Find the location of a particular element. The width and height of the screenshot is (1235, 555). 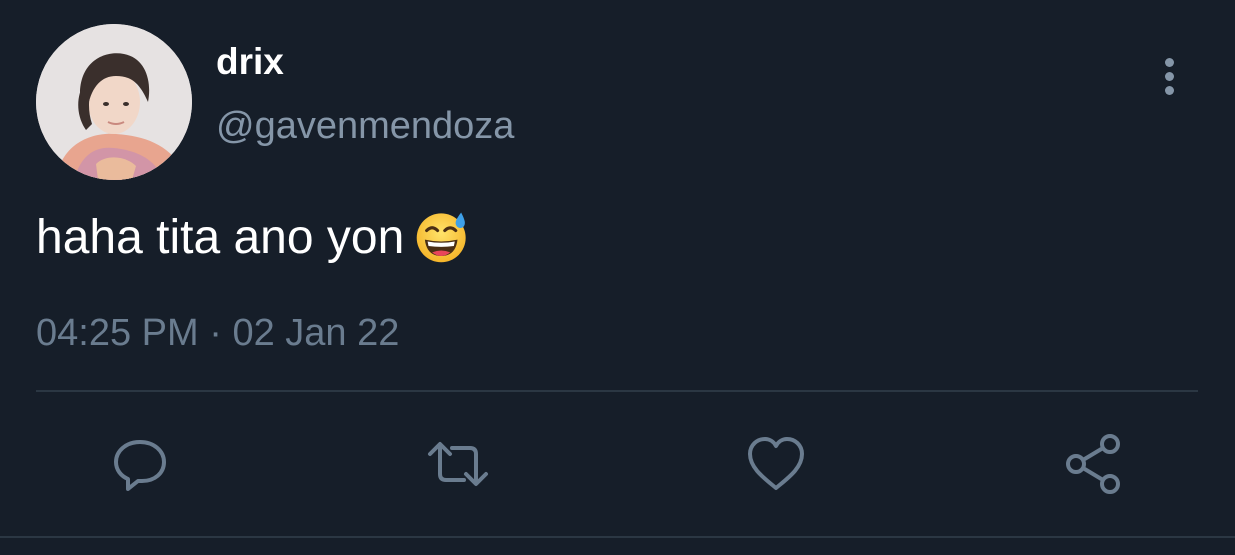

share-icon is located at coordinates (1093, 464).